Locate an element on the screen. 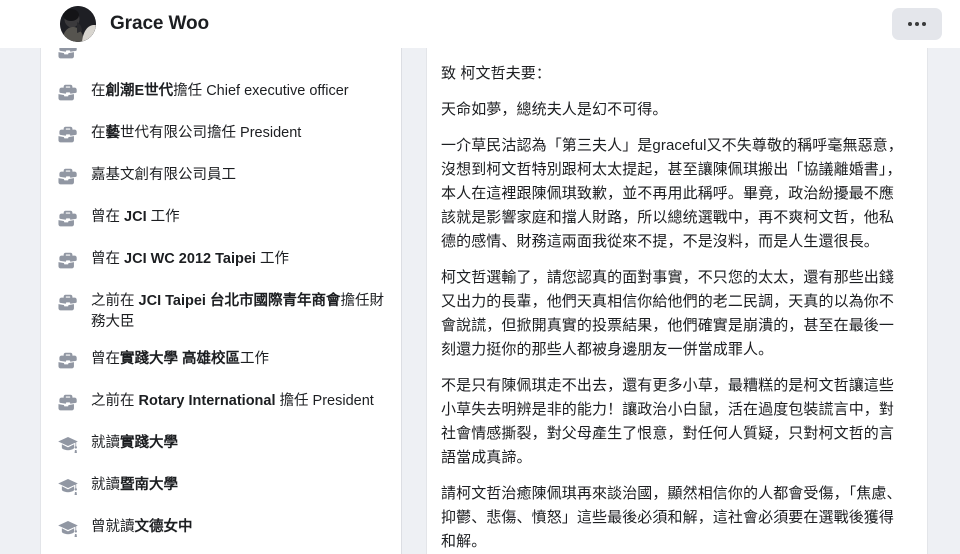 This screenshot has height=554, width=960. column-divider-gutter is located at coordinates (414, 301).